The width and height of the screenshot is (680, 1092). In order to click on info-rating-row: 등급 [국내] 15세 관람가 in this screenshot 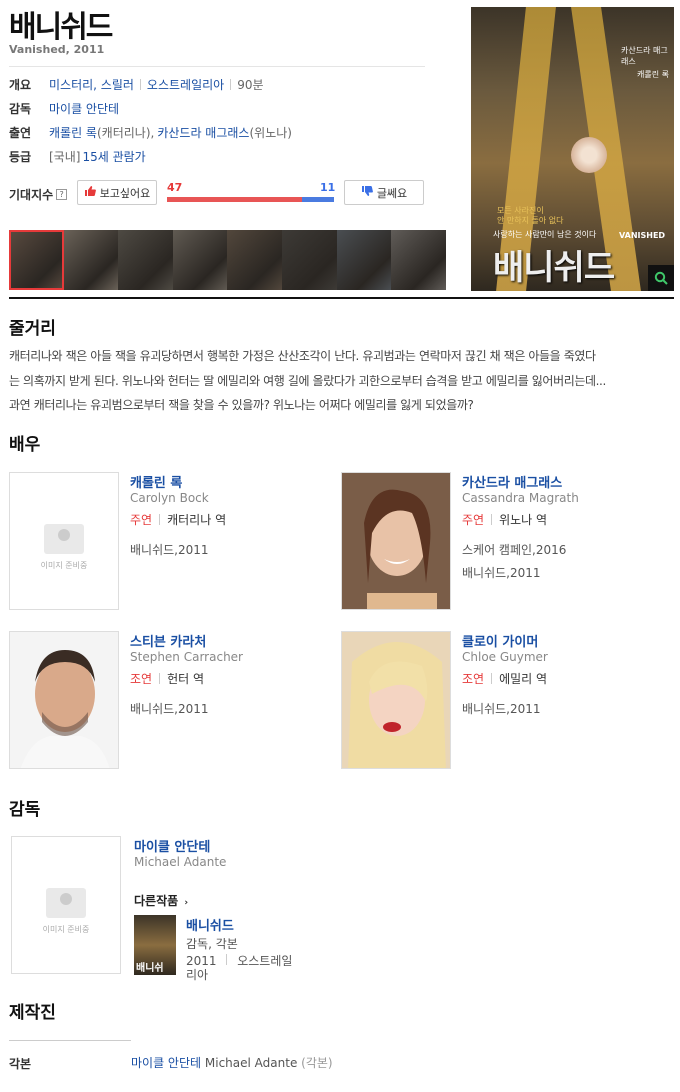, I will do `click(77, 156)`.